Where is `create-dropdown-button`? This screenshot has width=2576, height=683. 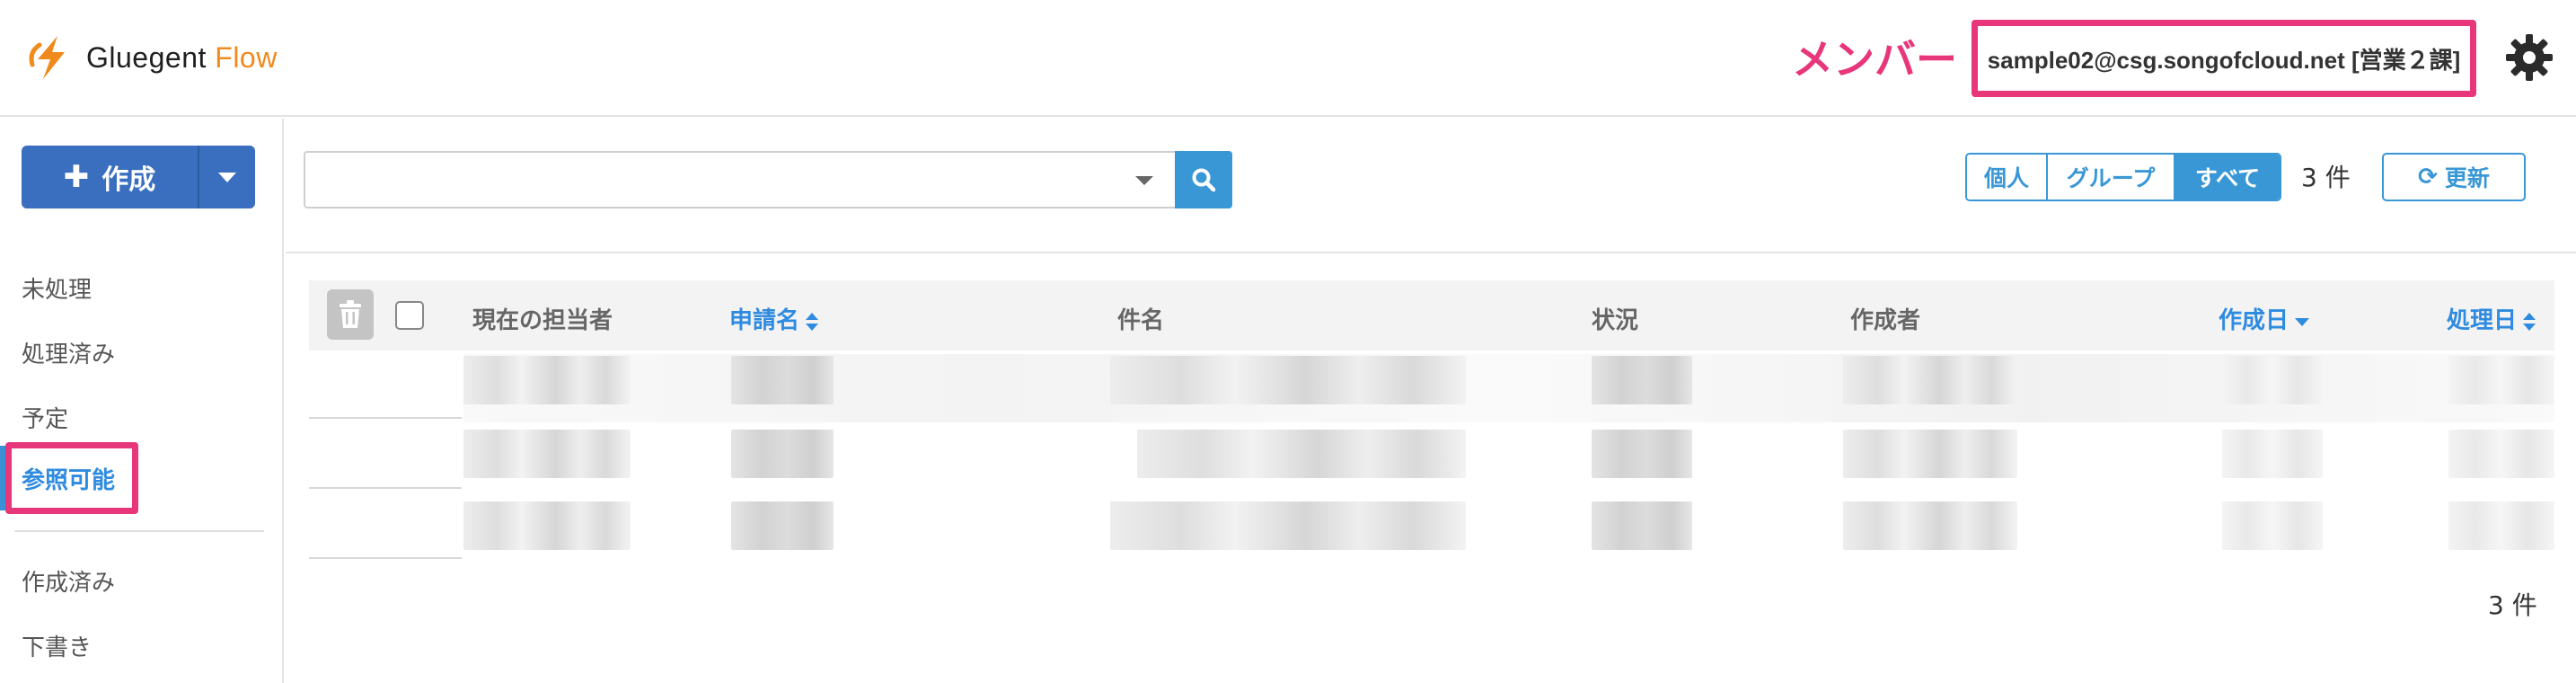
create-dropdown-button is located at coordinates (227, 177).